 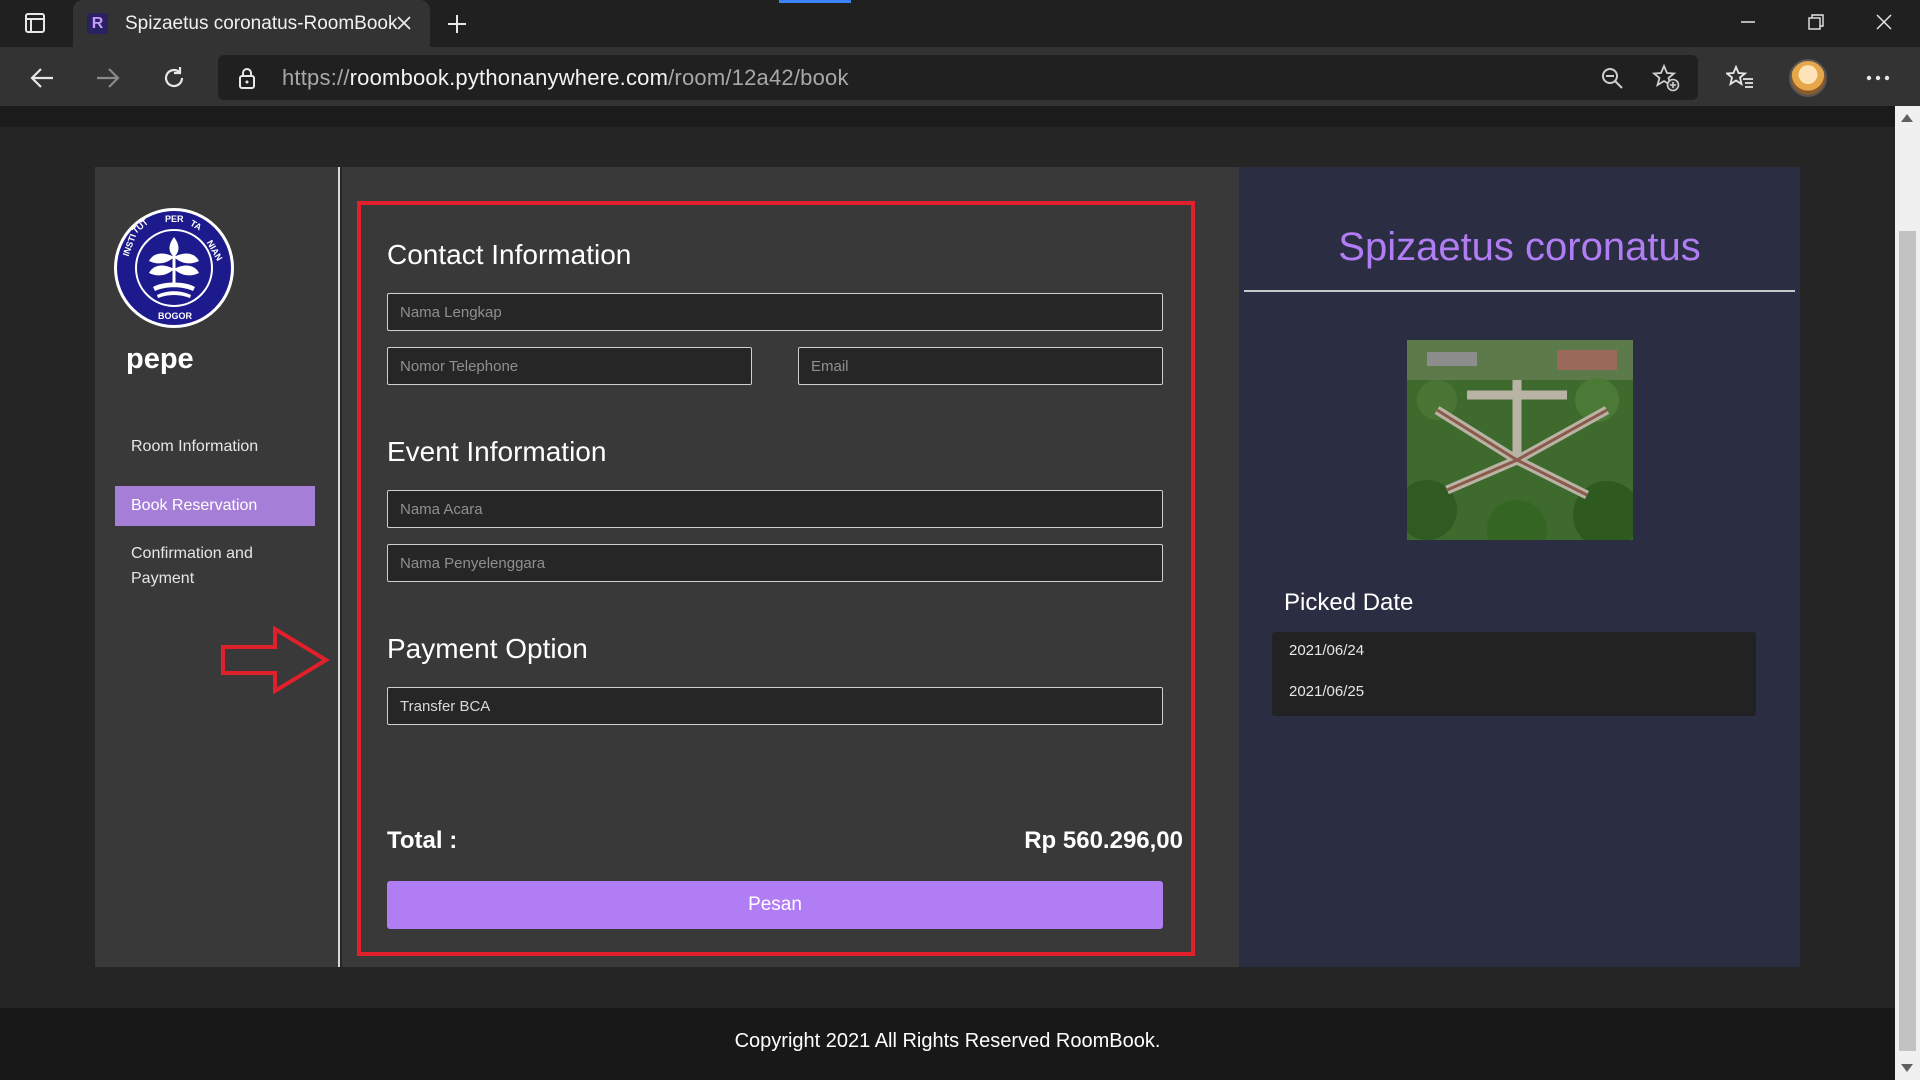 What do you see at coordinates (509, 254) in the screenshot?
I see `contact-information-heading: Contact Information` at bounding box center [509, 254].